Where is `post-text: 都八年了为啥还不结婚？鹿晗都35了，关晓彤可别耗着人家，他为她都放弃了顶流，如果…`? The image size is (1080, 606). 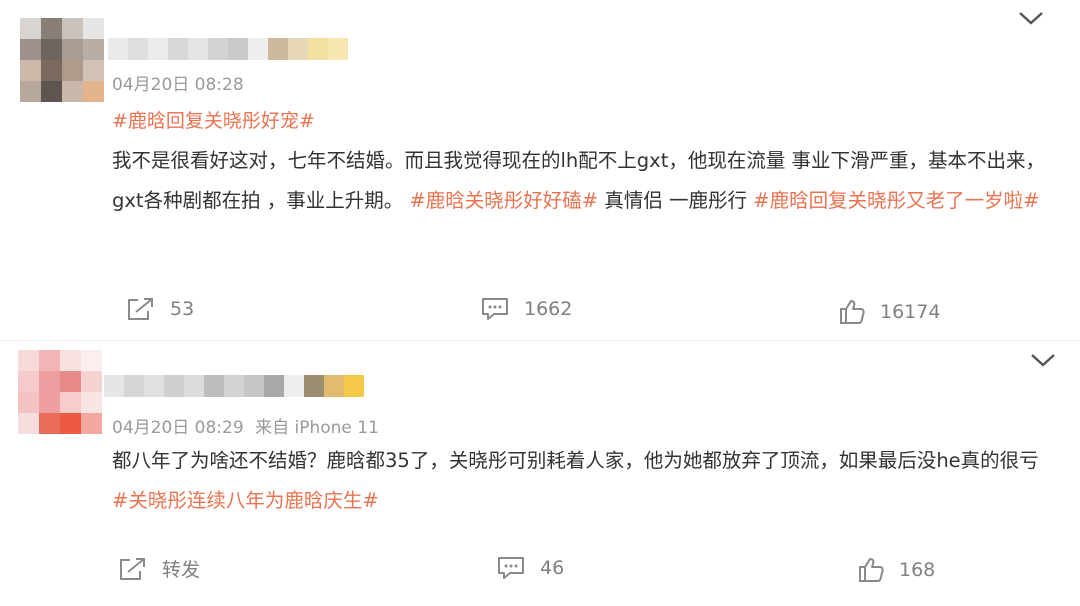 post-text: 都八年了为啥还不结婚？鹿晗都35了，关晓彤可别耗着人家，他为她都放弃了顶流，如果… is located at coordinates (579, 481).